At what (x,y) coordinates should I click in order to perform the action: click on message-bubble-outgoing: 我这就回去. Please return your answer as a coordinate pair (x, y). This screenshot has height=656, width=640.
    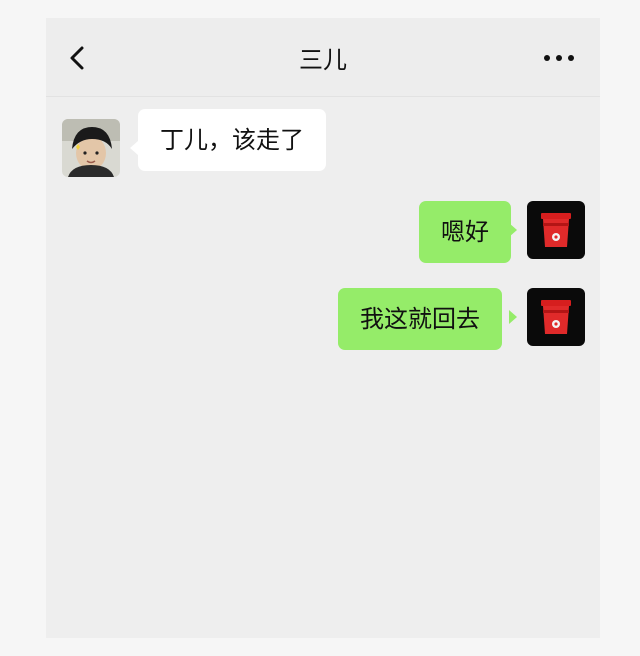
    Looking at the image, I should click on (420, 319).